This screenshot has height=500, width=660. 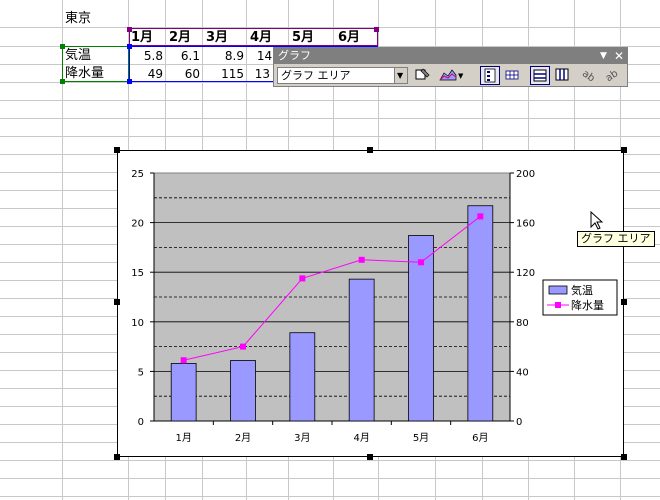 What do you see at coordinates (223, 74) in the screenshot?
I see `cell-value: 115` at bounding box center [223, 74].